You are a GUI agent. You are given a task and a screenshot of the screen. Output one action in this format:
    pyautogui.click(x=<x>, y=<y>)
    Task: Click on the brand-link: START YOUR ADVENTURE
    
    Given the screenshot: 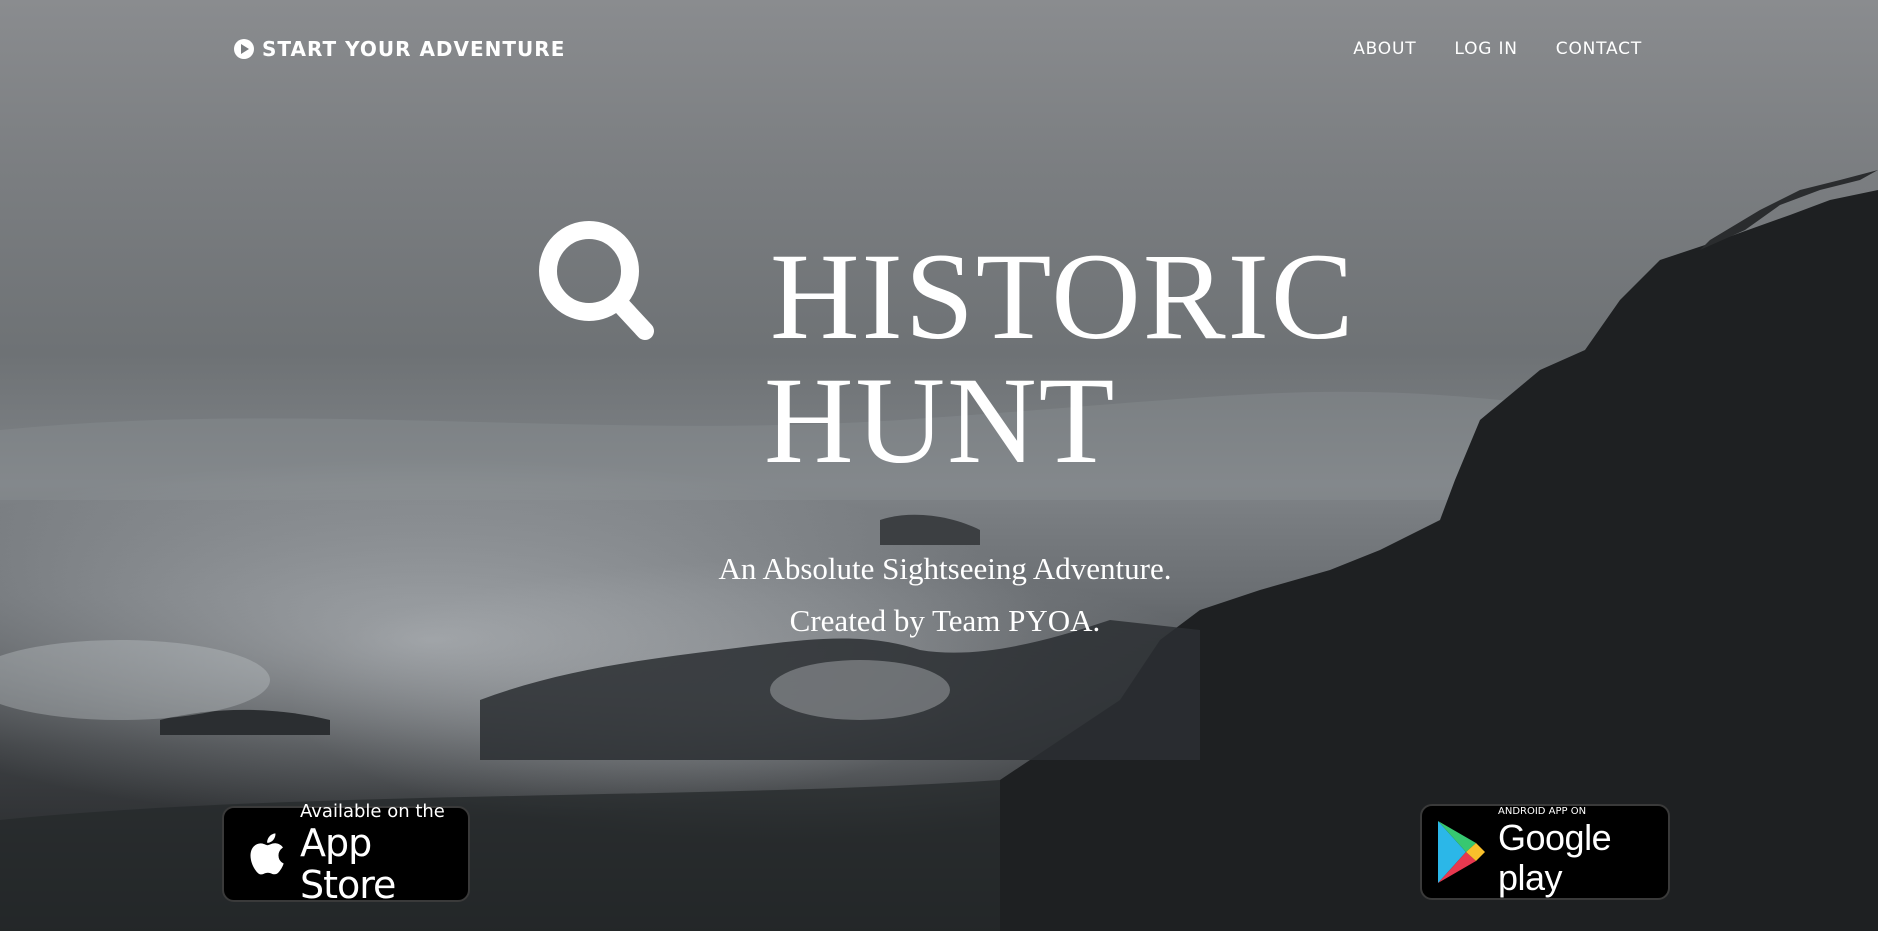 What is the action you would take?
    pyautogui.click(x=399, y=49)
    